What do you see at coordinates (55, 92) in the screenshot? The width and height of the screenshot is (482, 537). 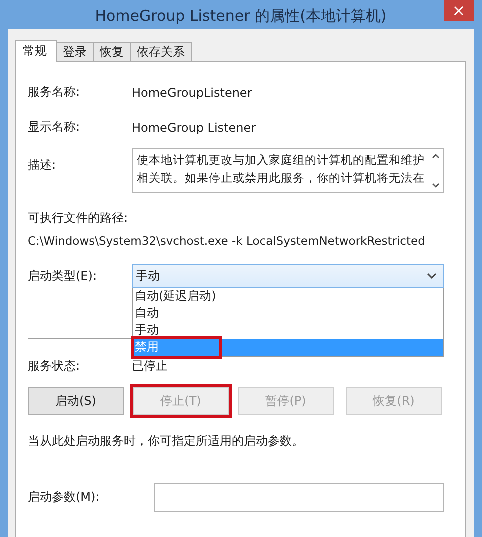 I see `field-label: 服务名称:` at bounding box center [55, 92].